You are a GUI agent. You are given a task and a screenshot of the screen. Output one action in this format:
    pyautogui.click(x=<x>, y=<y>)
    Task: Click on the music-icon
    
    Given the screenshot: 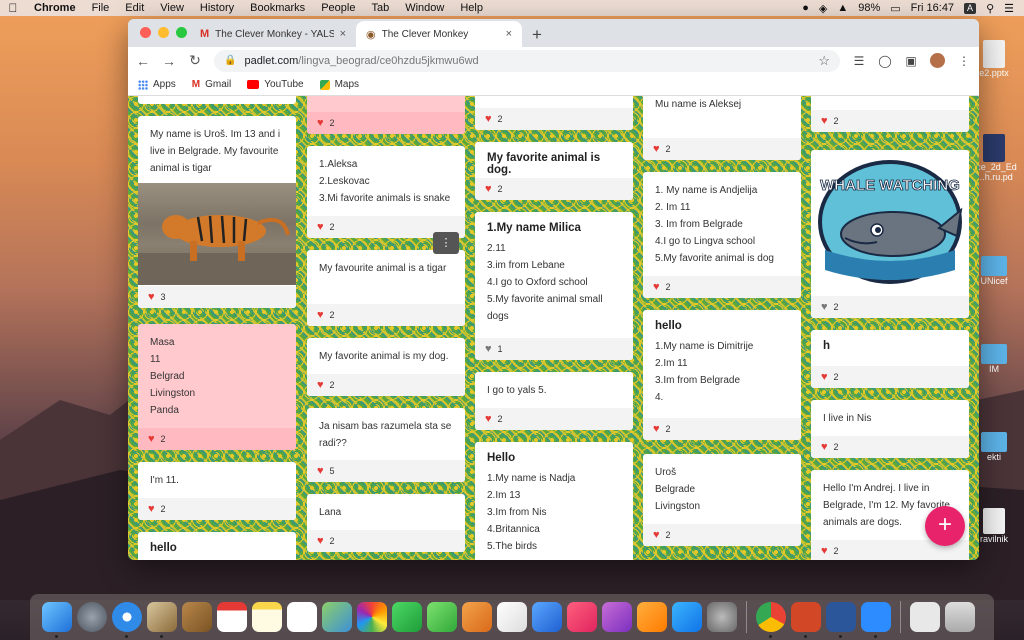 What is the action you would take?
    pyautogui.click(x=582, y=617)
    